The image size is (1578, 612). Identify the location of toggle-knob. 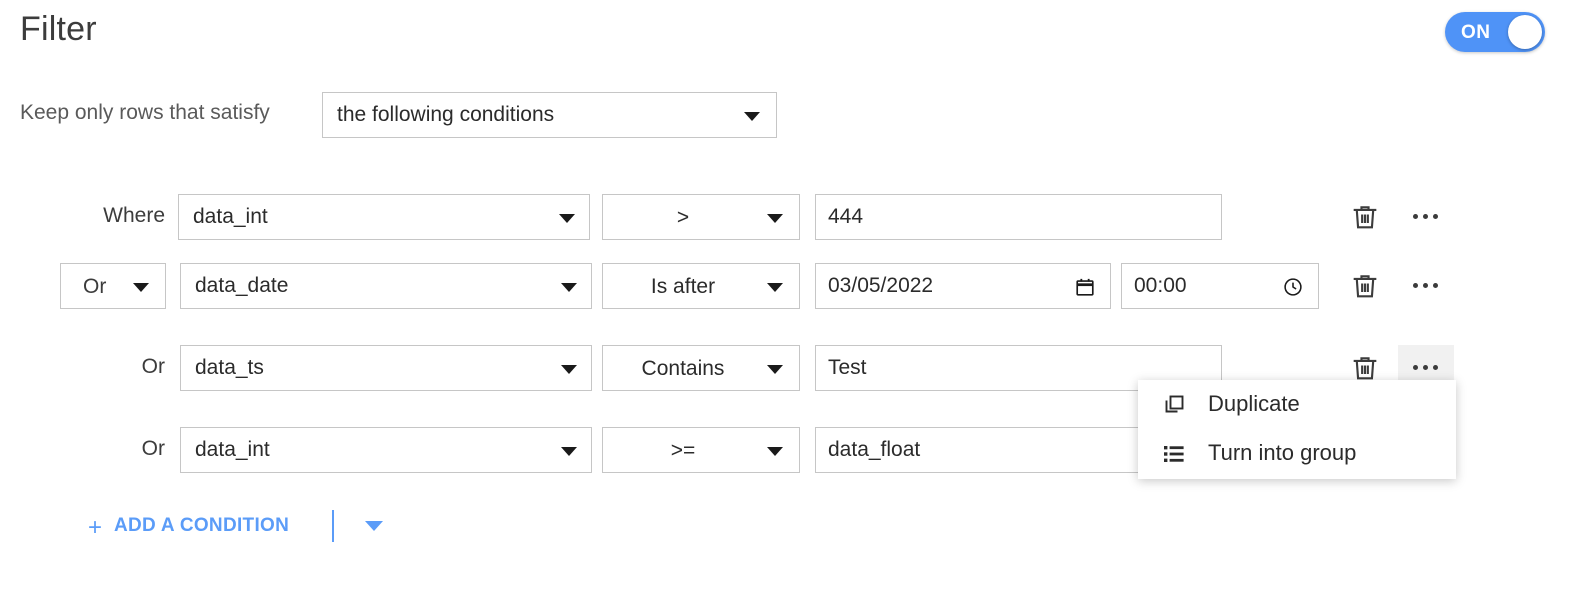
(1525, 32).